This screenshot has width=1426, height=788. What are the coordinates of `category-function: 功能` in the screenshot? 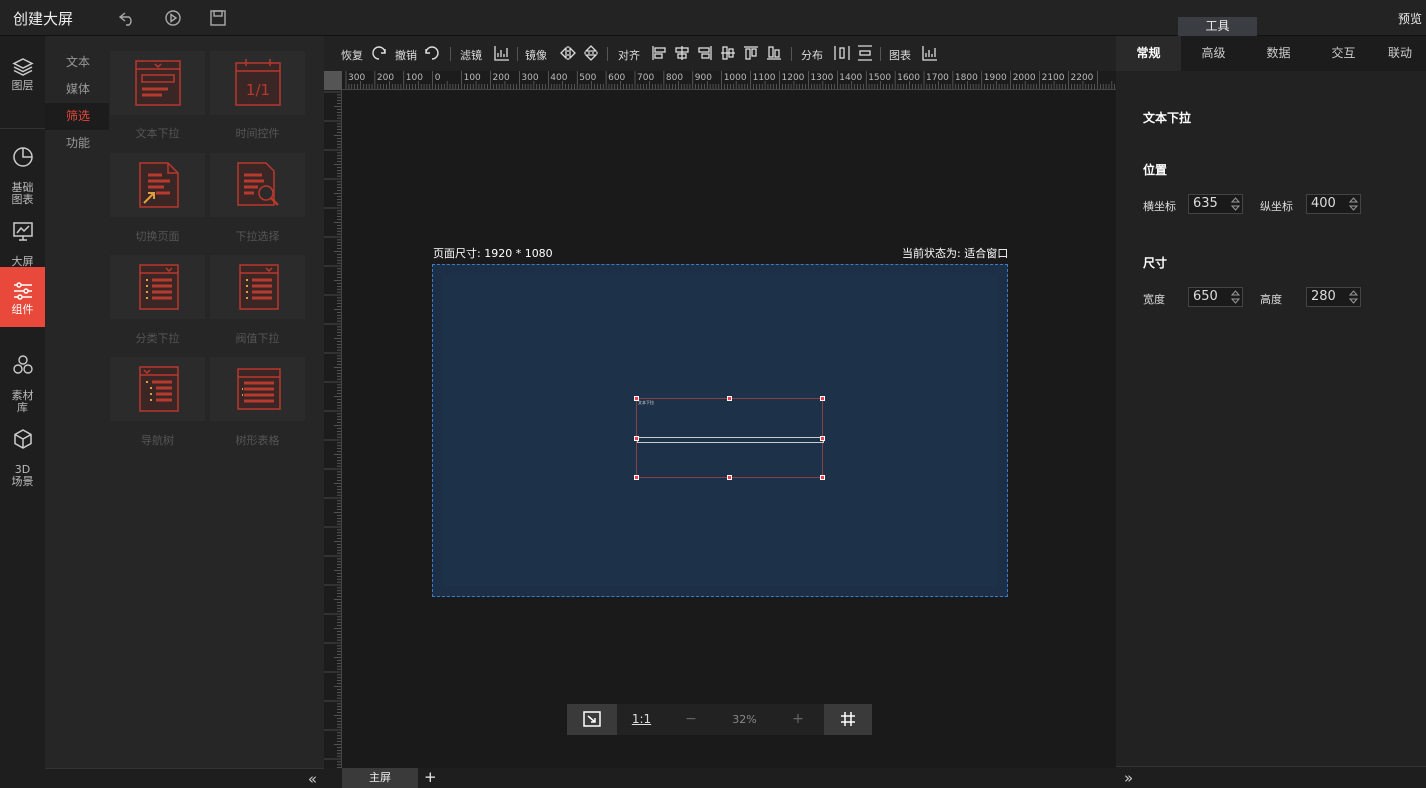 It's located at (77, 143).